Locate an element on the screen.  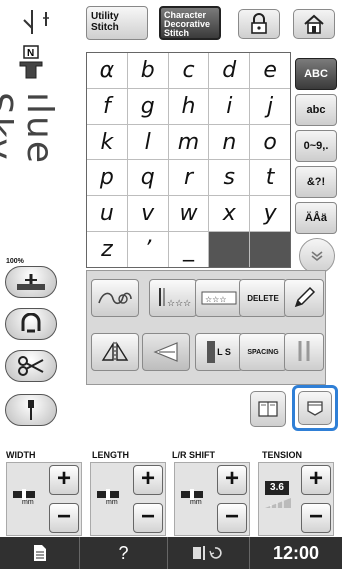
stitch-star-icon: ☆☆☆ is located at coordinates (175, 298).